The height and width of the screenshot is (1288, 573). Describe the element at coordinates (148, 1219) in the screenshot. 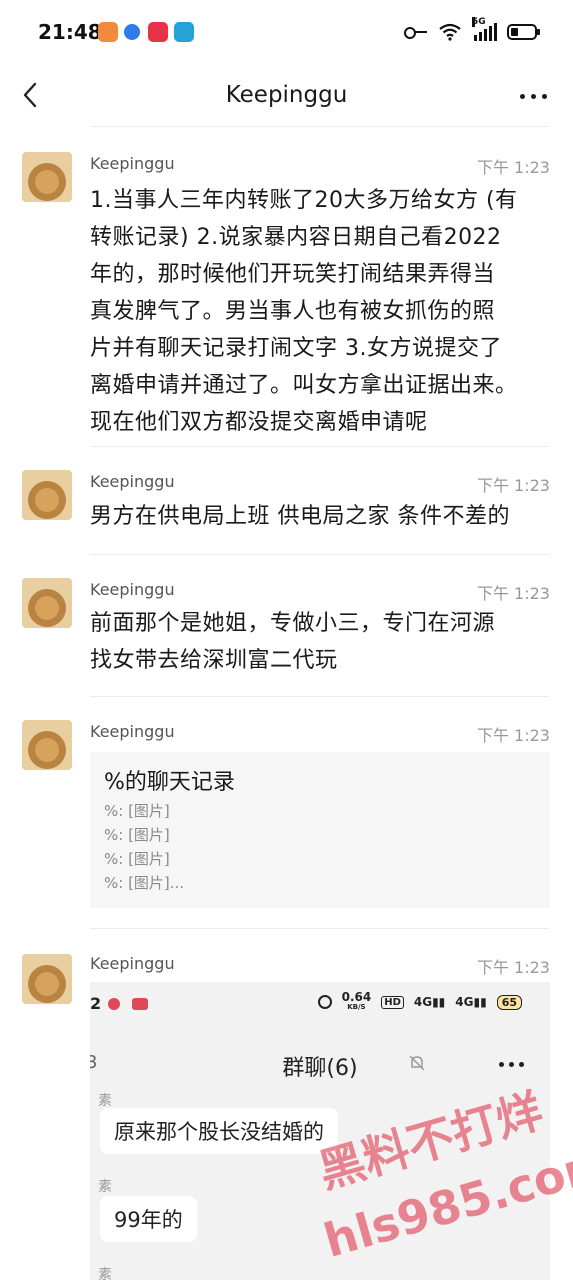

I see `screenshot-bubble: 99年的` at that location.